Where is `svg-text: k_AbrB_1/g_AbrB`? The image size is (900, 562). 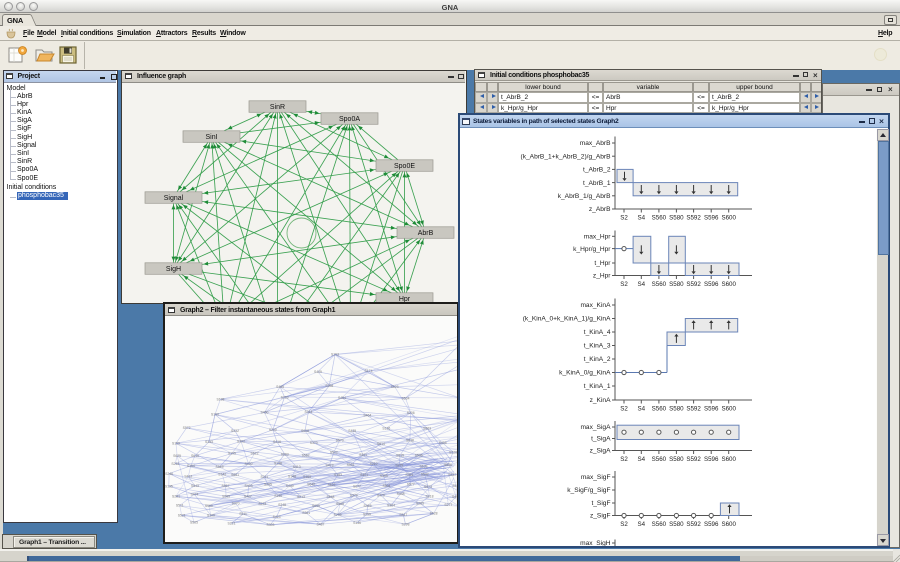
svg-text: k_AbrB_1/g_AbrB is located at coordinates (584, 196).